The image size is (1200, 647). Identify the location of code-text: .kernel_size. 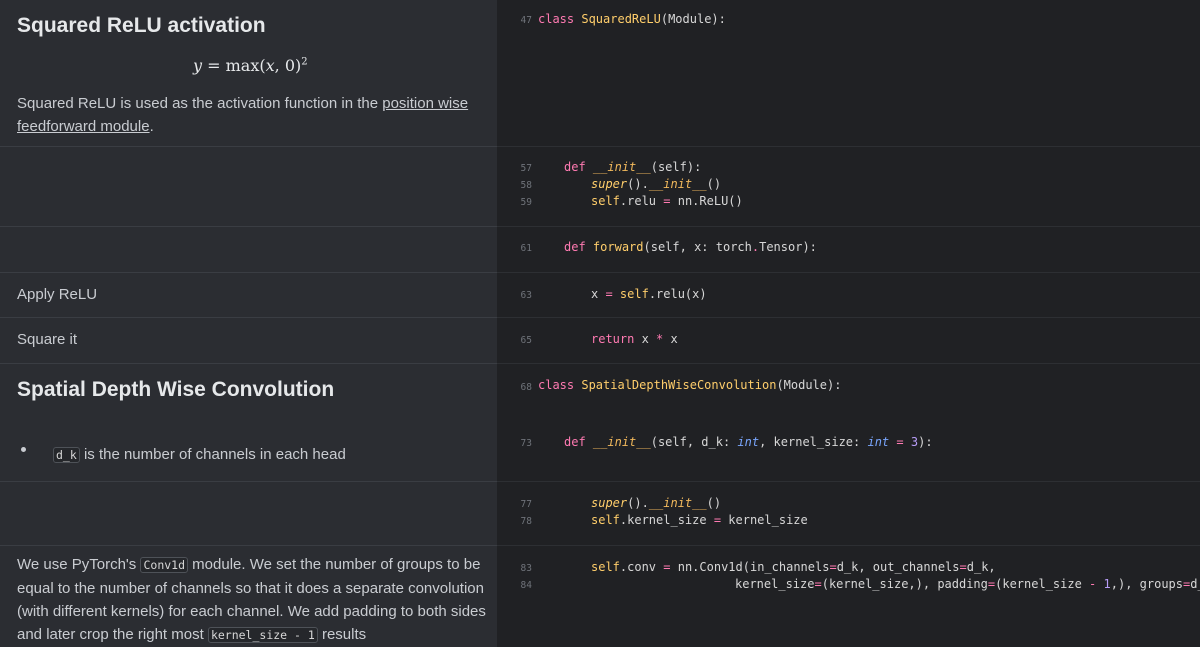
(666, 520).